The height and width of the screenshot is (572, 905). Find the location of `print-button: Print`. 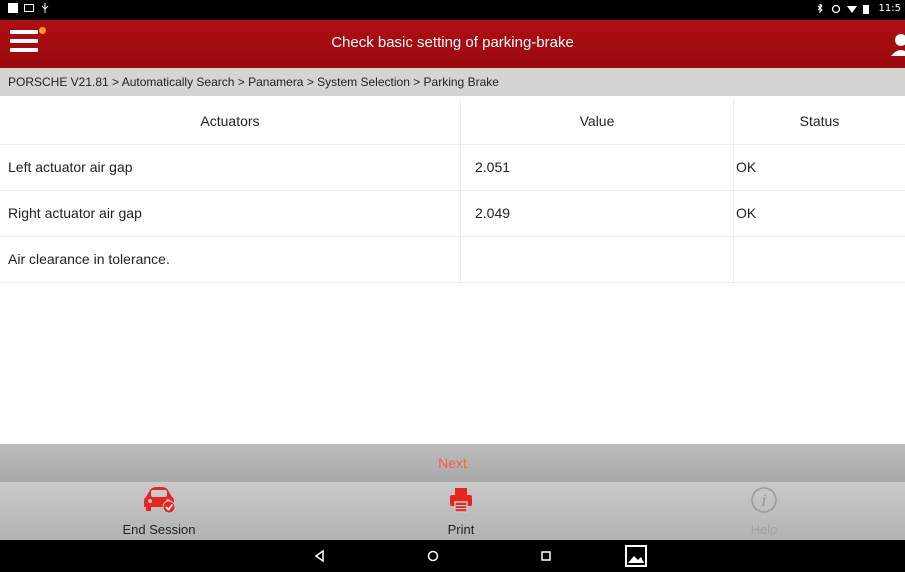

print-button: Print is located at coordinates (461, 511).